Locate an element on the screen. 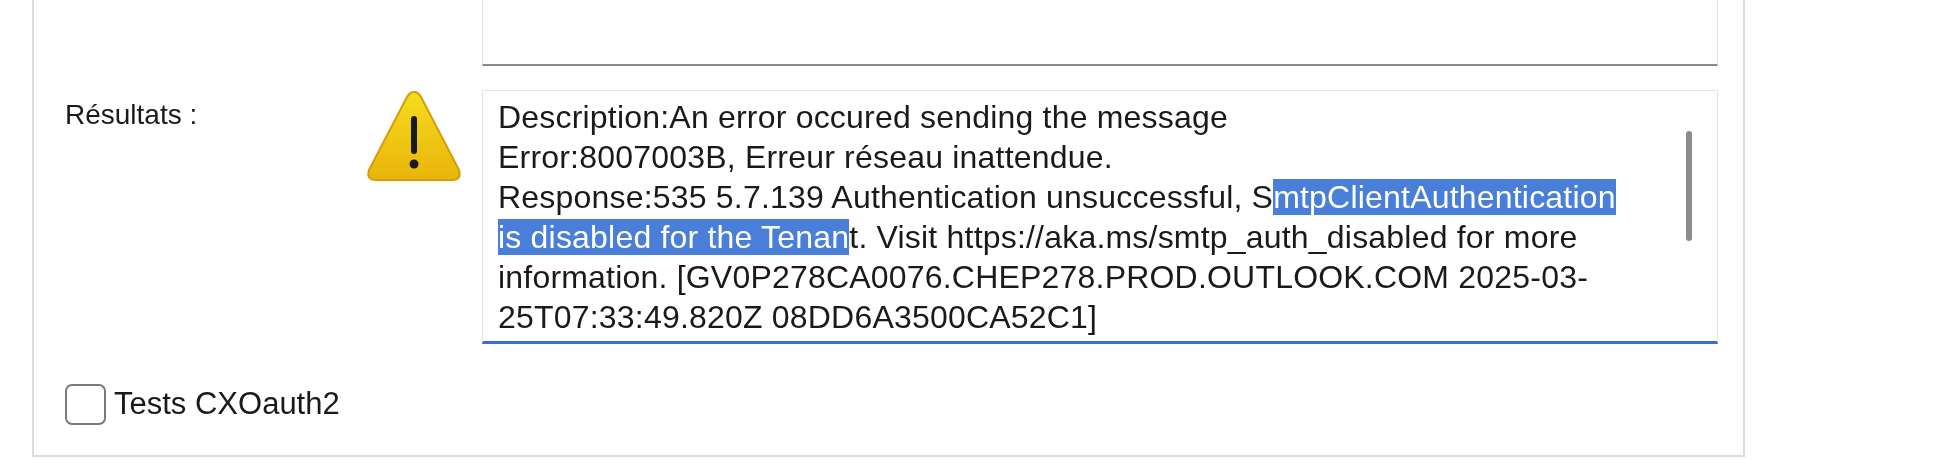 The image size is (1945, 472). result-text: Description:An error occured sending the message is located at coordinates (863, 117).